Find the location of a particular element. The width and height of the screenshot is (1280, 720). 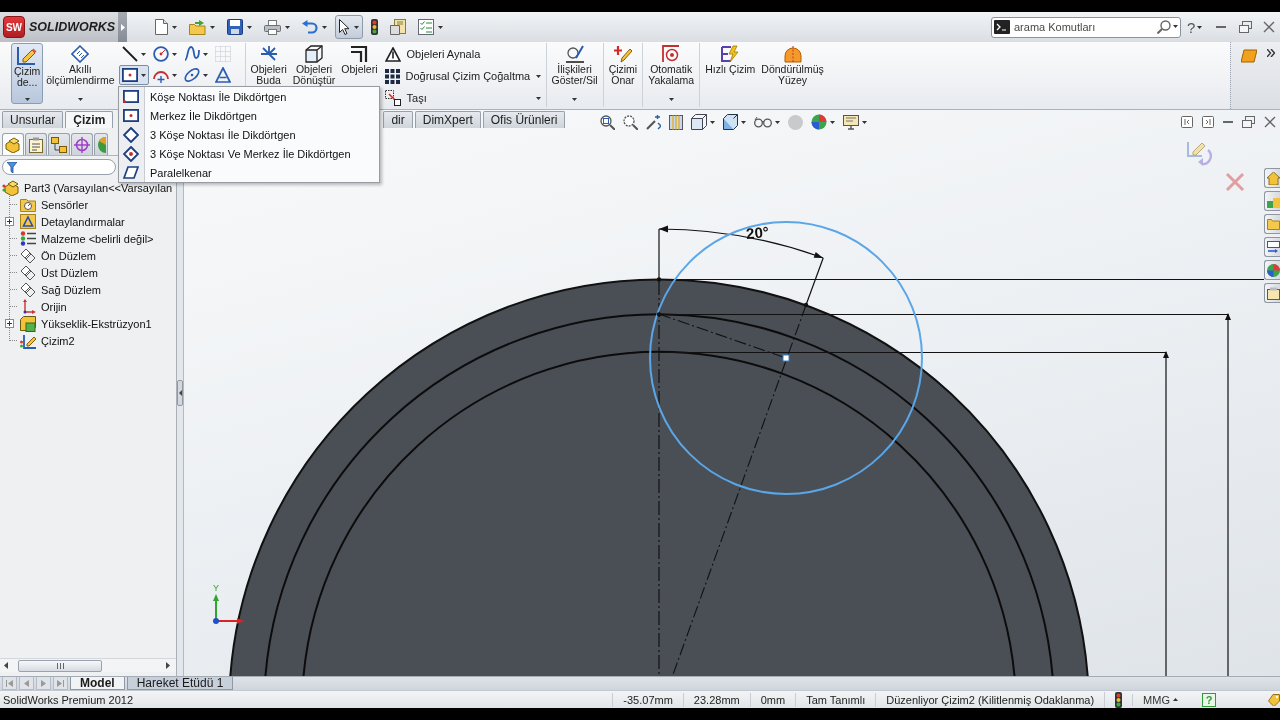

tree-item: Malzeme <belirli değil> is located at coordinates (97, 238).